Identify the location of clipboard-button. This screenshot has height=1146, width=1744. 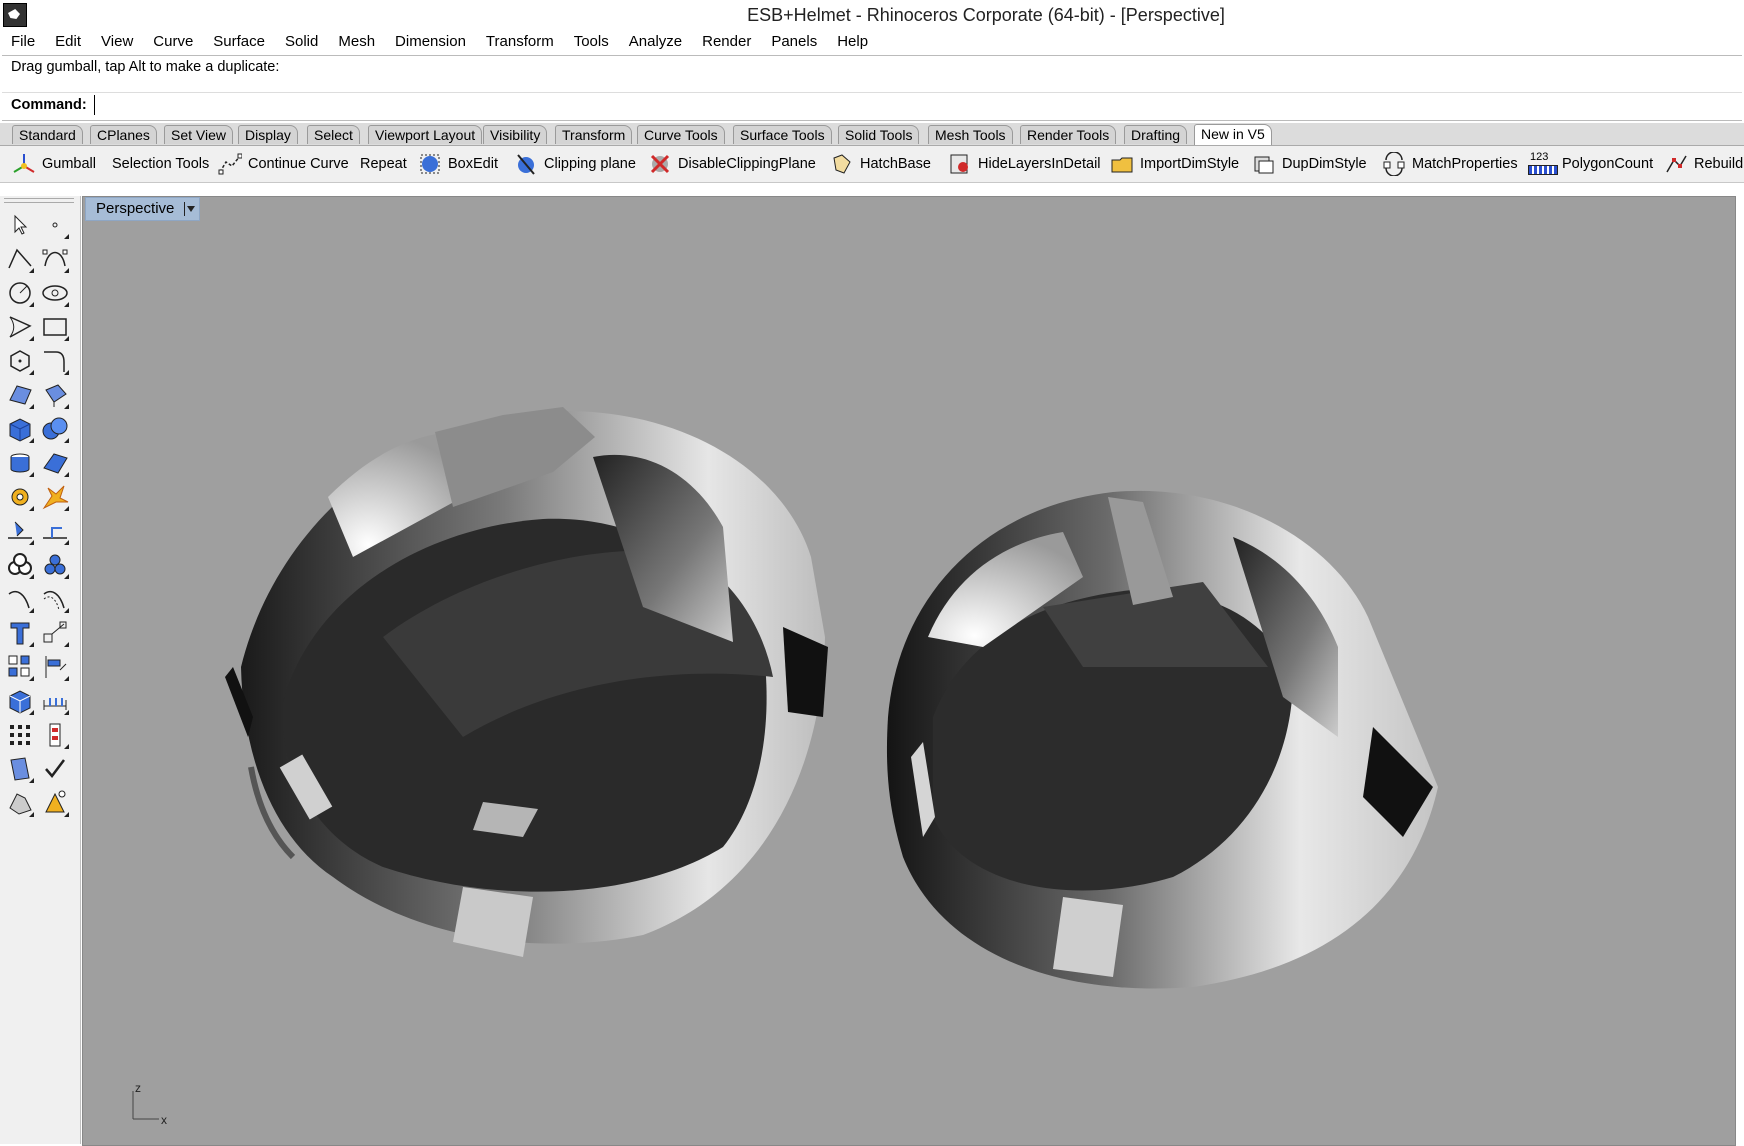
(20, 769).